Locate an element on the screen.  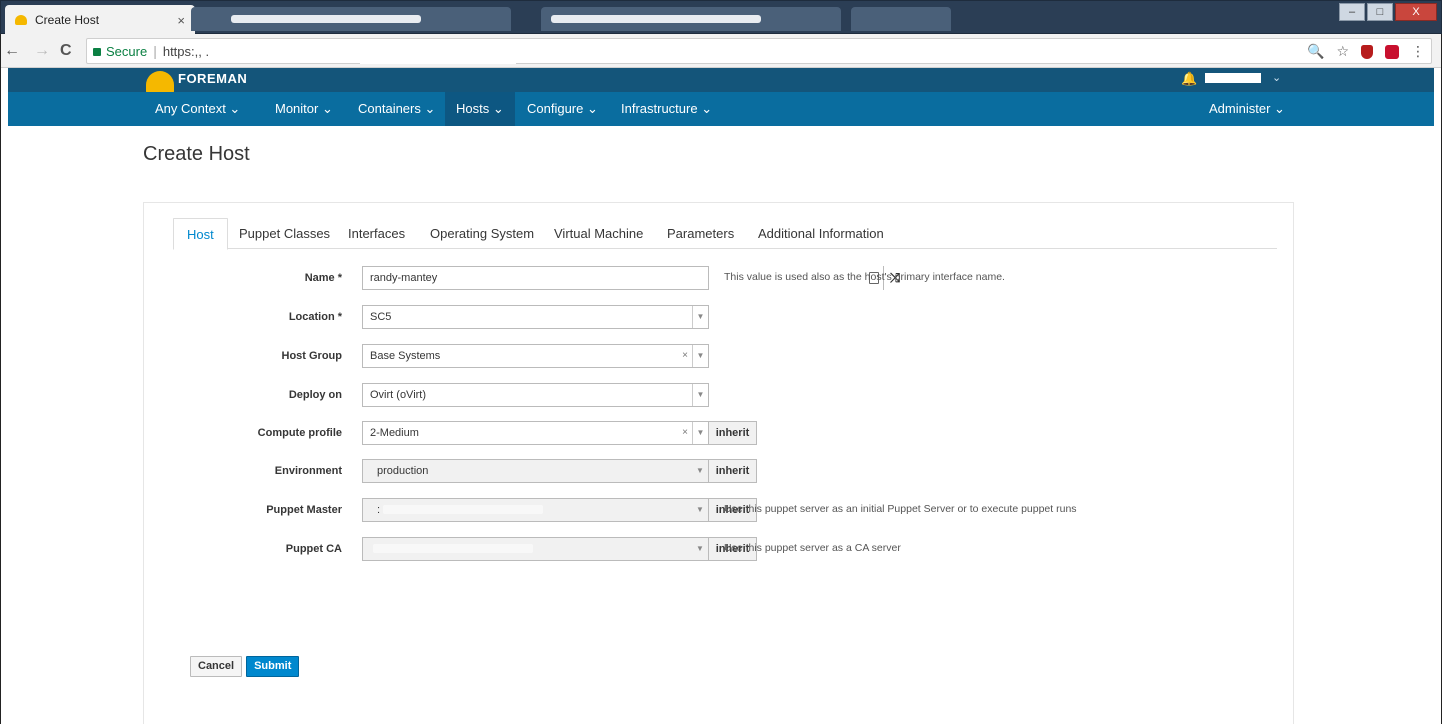
browser-menu-icon: ⋮ is located at coordinates (1418, 51).